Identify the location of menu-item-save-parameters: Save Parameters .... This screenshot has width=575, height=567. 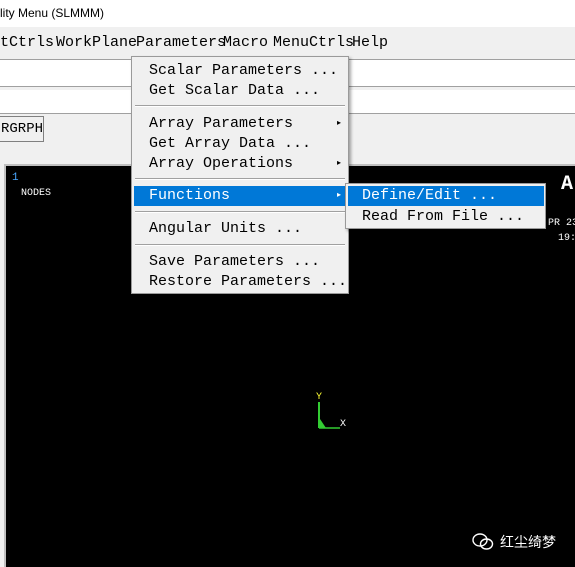
(240, 262).